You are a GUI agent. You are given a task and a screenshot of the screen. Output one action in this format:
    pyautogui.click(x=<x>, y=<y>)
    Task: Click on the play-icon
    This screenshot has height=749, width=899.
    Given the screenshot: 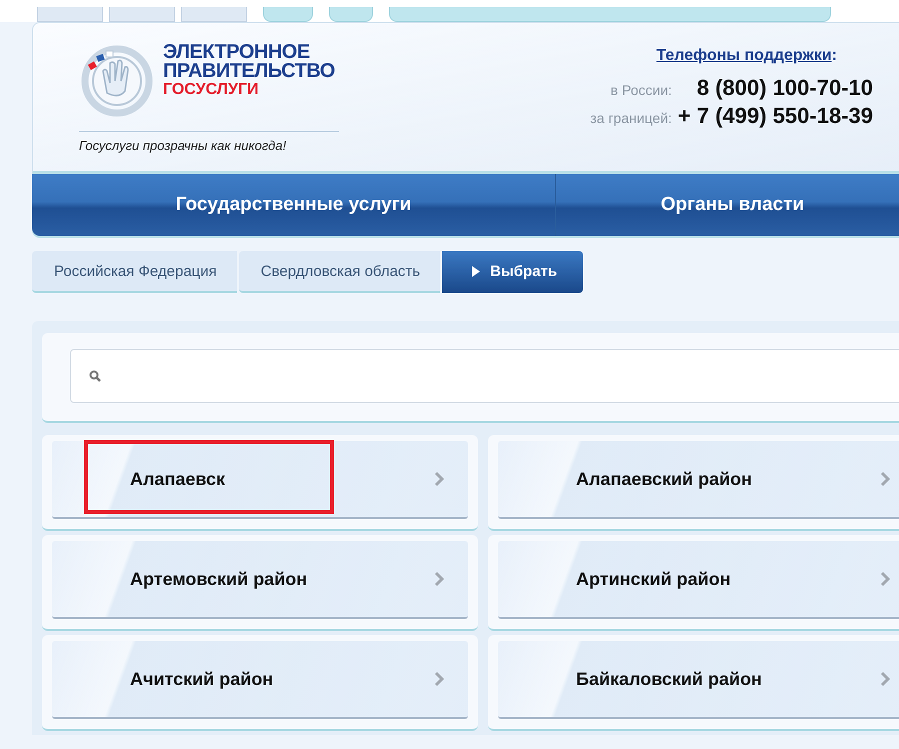 What is the action you would take?
    pyautogui.click(x=476, y=271)
    